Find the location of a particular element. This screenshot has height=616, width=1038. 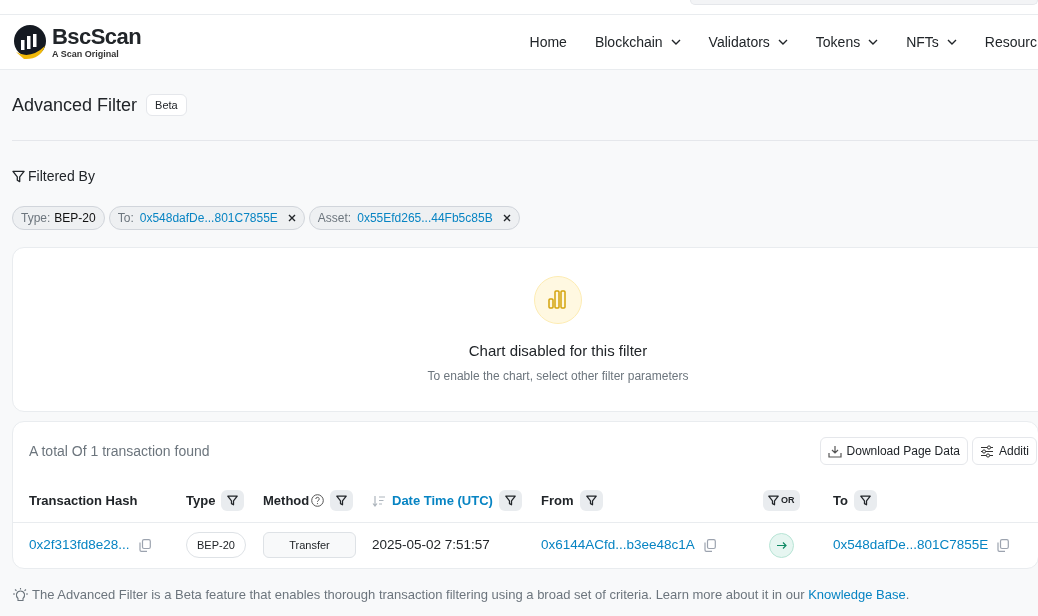

chip-value: BEP-20 is located at coordinates (75, 218).